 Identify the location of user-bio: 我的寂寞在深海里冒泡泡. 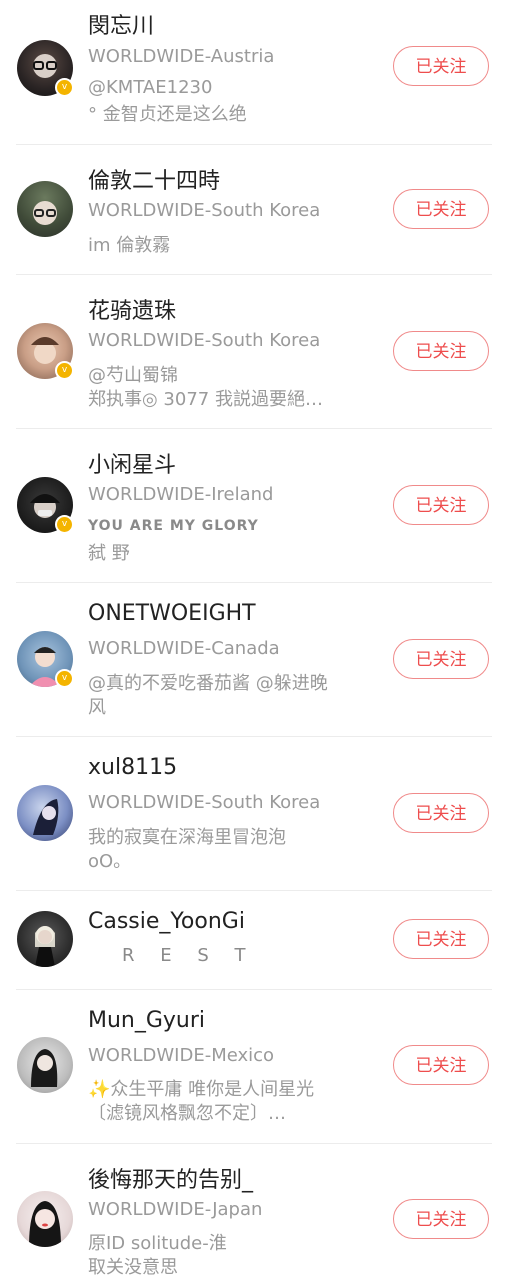
(187, 837).